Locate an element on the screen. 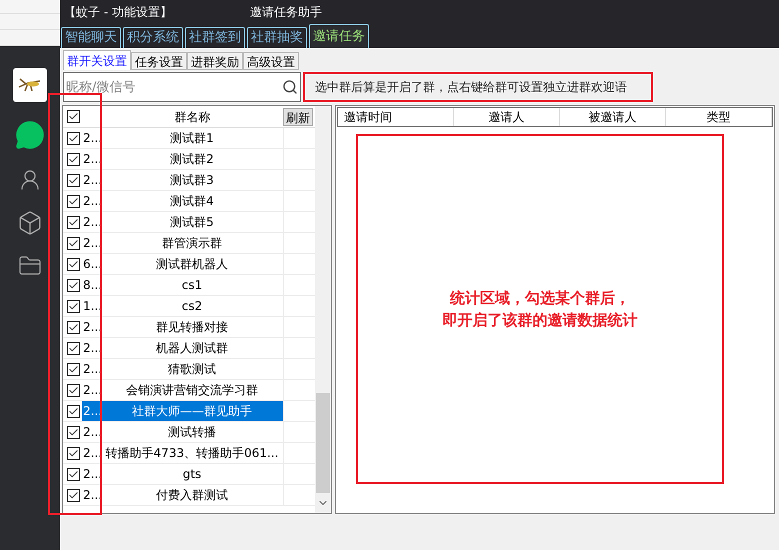 This screenshot has width=779, height=550. note-text: 选中群后算是开启了群，点右键给群可设置独立进群欢迎语 is located at coordinates (478, 87).